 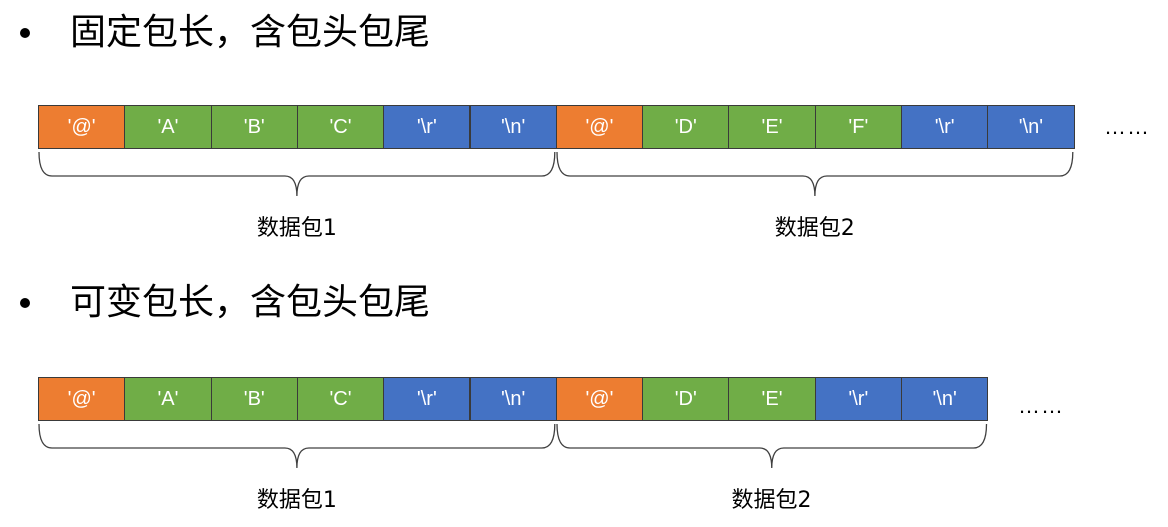 I want to click on packet-label: 数据包2, so click(x=771, y=500).